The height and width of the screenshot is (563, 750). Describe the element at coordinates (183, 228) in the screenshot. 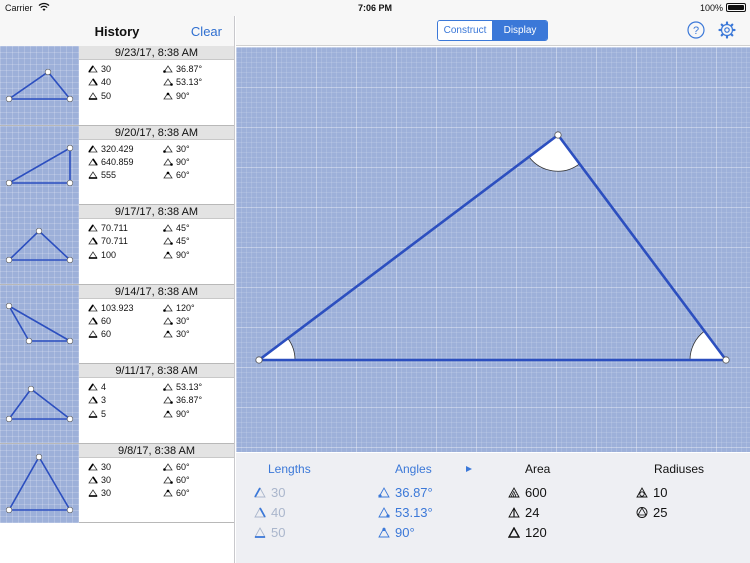

I see `angle-a: 45°` at that location.